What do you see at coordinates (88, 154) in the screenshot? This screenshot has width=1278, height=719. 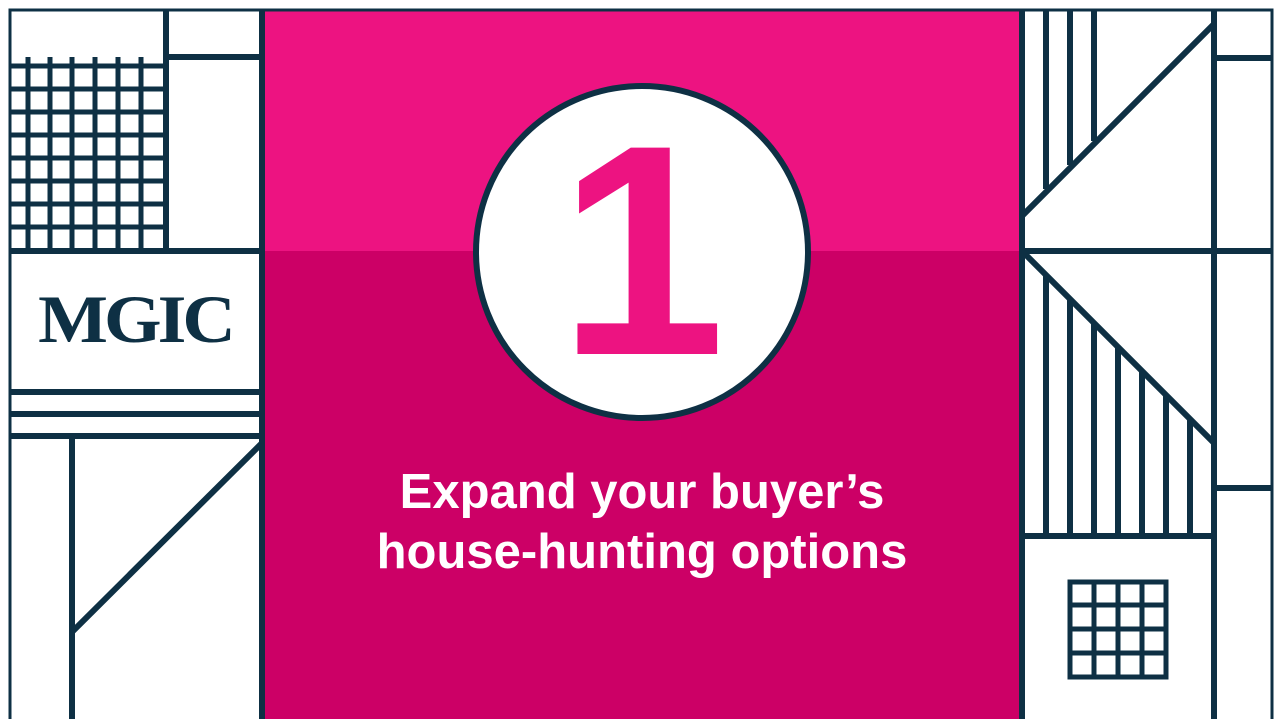 I see `left-grid-window` at bounding box center [88, 154].